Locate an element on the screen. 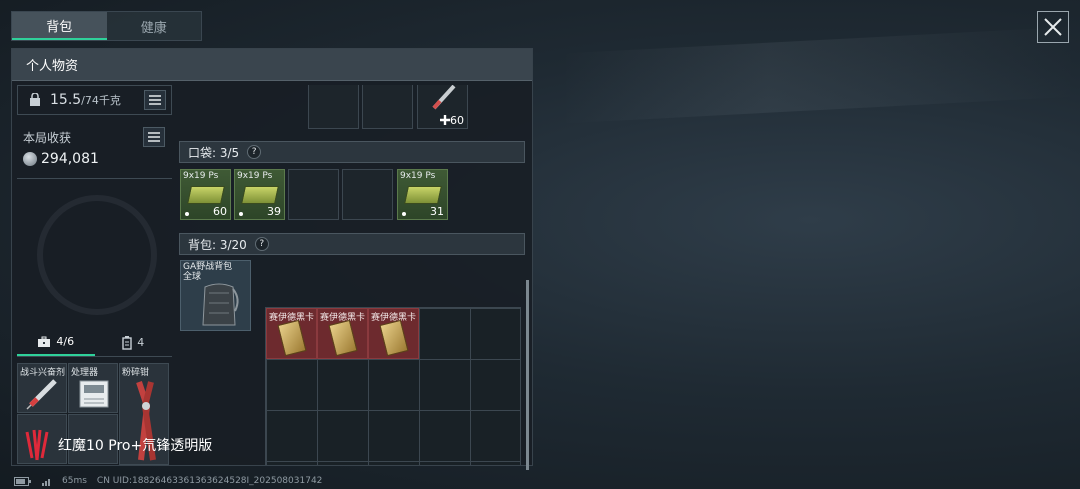 The width and height of the screenshot is (1080, 489). pocket-slot-ammo: 9x19 Ps 31 is located at coordinates (422, 194).